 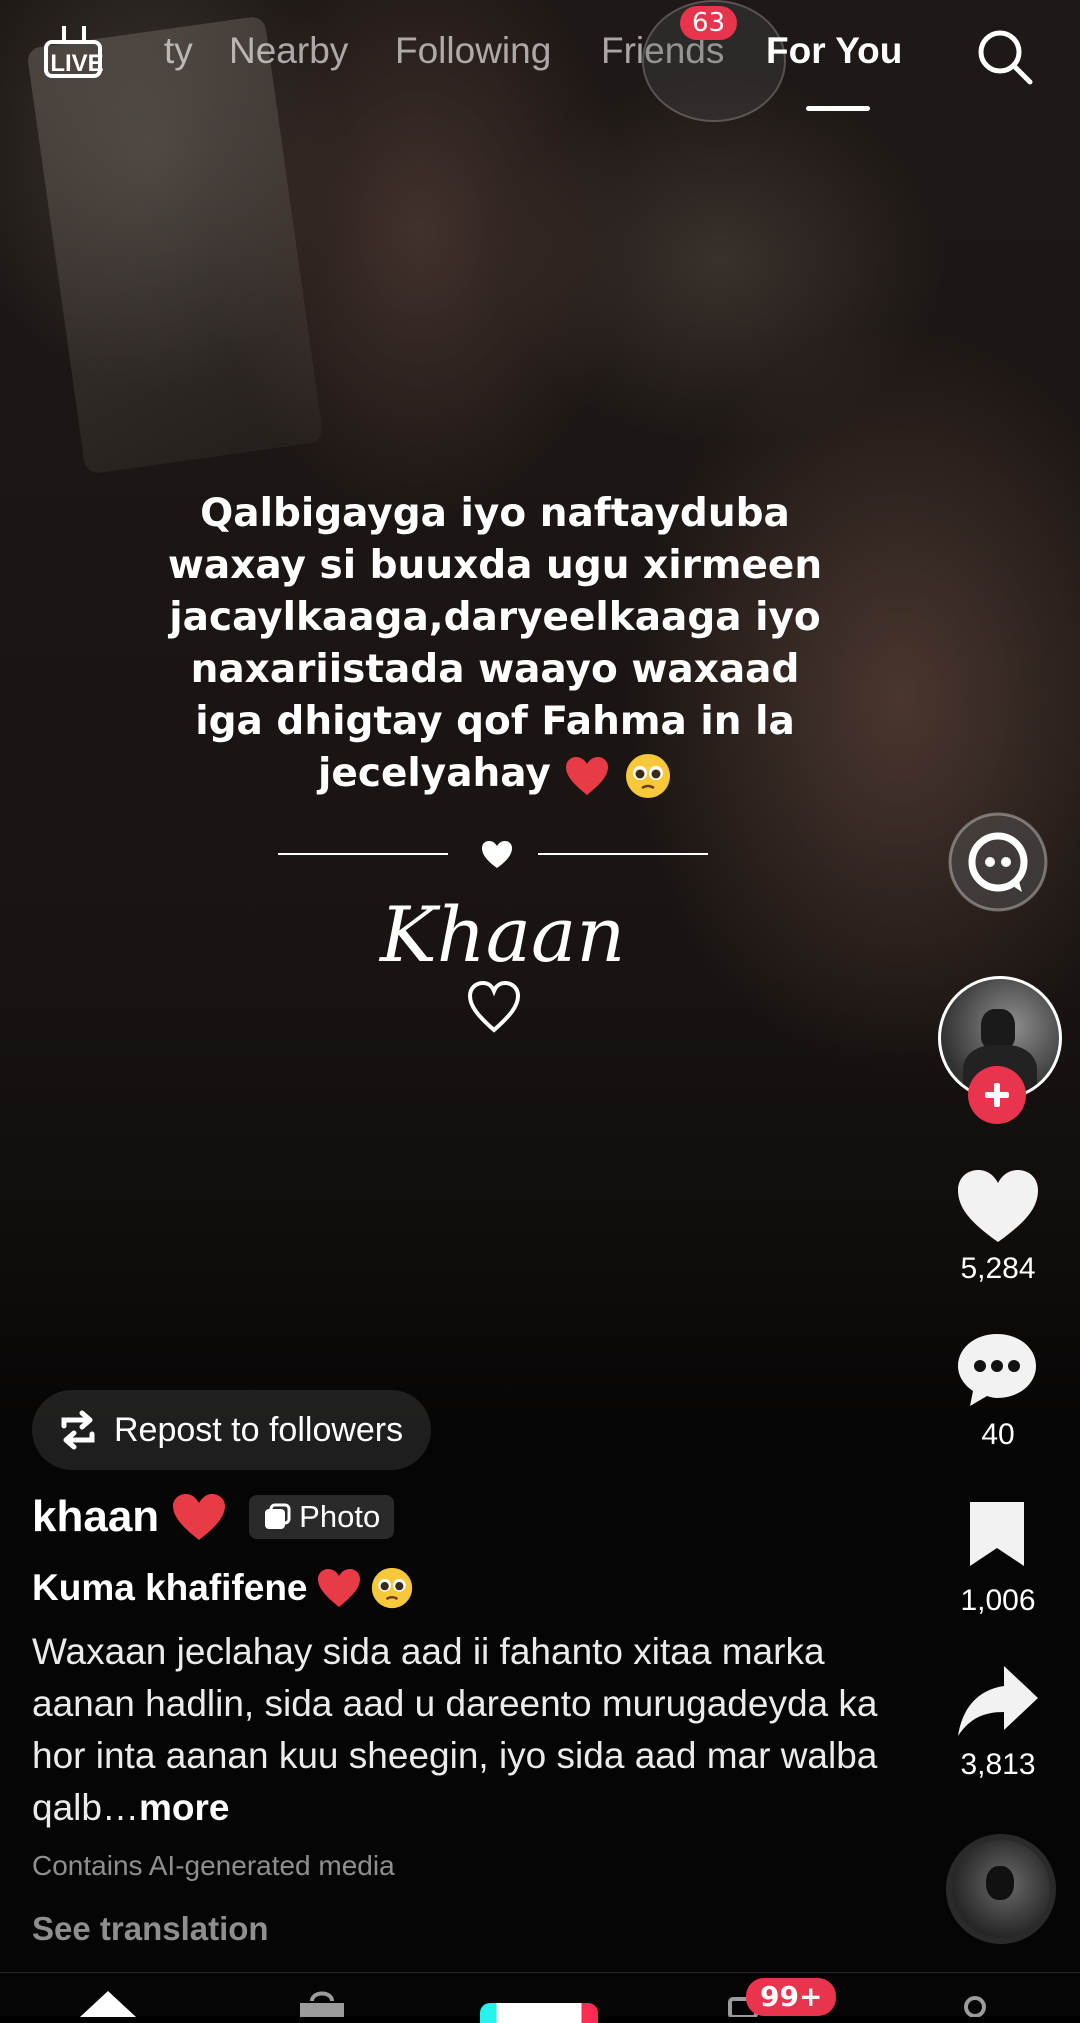 I want to click on like-heart-icon, so click(x=998, y=1206).